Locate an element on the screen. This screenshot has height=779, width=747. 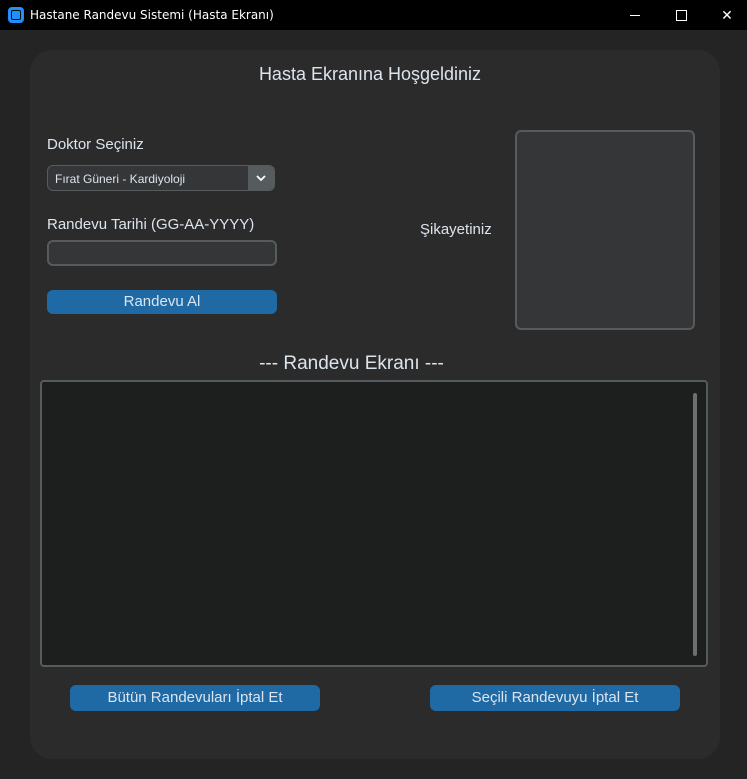
cancel-all-button: Bütün Randevuları İptal Et is located at coordinates (195, 698).